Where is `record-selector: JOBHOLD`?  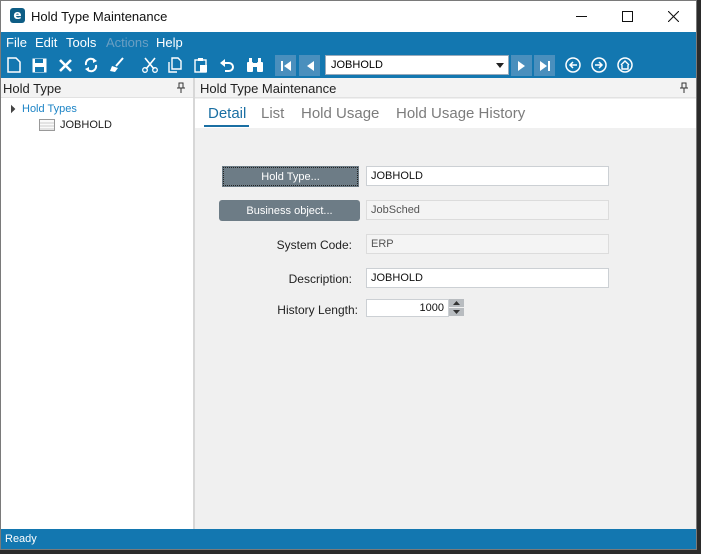 record-selector: JOBHOLD is located at coordinates (417, 65).